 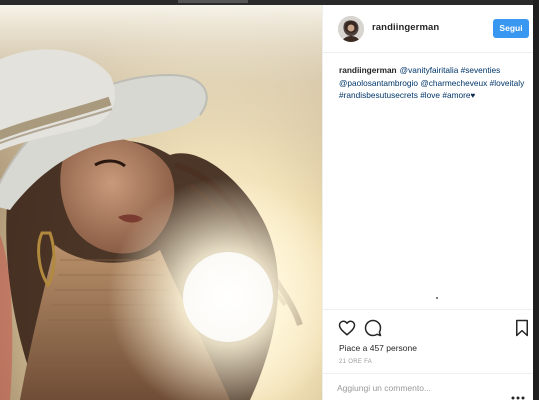 What do you see at coordinates (378, 95) in the screenshot?
I see `caption-tag: #randisbesutusecrets` at bounding box center [378, 95].